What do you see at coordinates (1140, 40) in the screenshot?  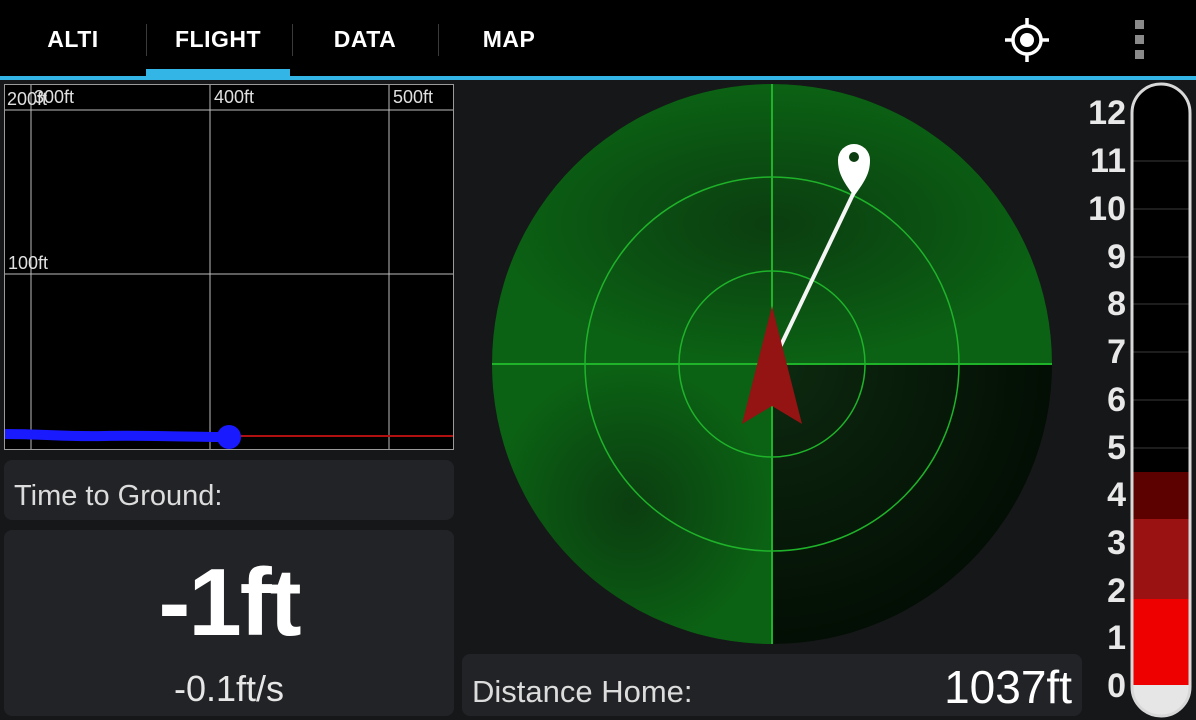 I see `overflow-menu-icon` at bounding box center [1140, 40].